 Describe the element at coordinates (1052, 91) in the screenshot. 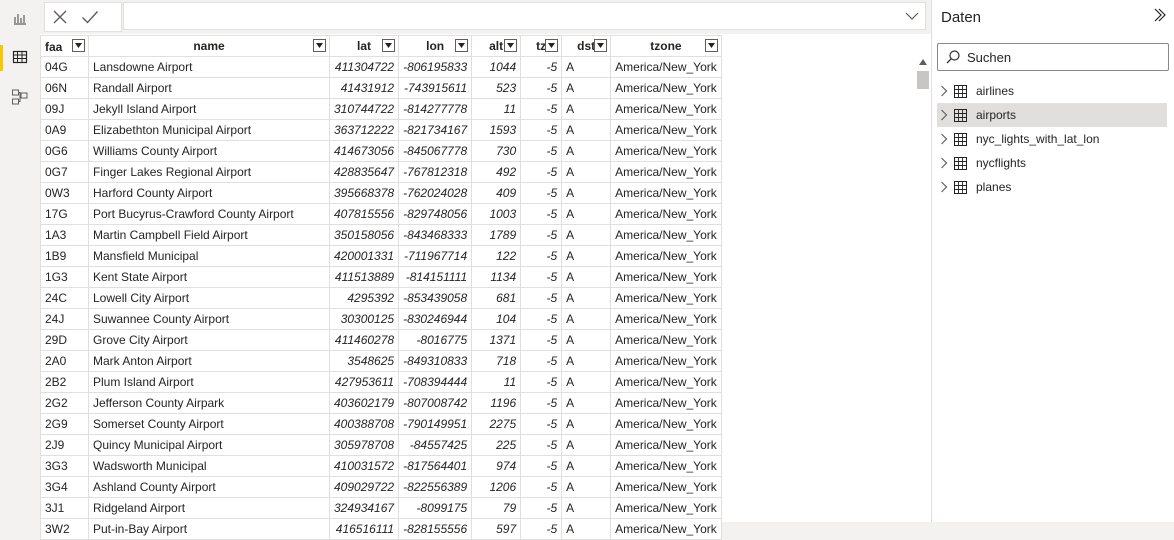

I see `data-table-item-airlines: airlines` at that location.